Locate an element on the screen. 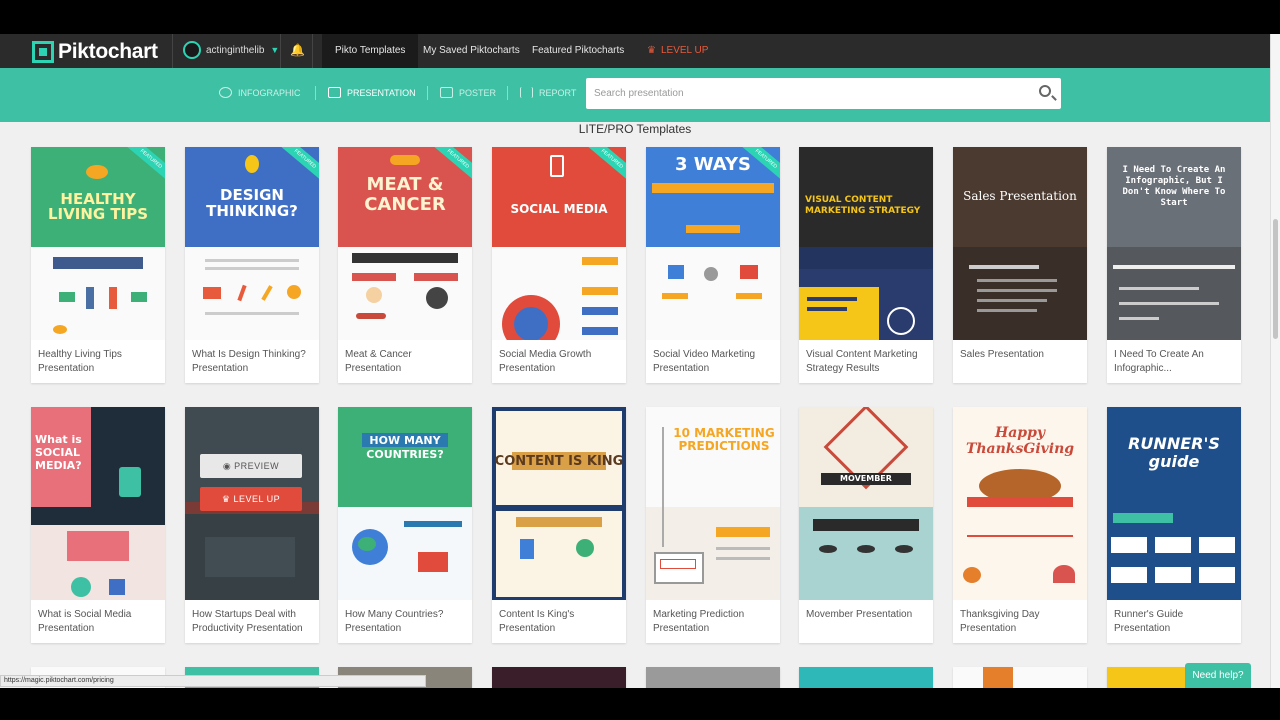 Image resolution: width=1280 pixels, height=720 pixels. template-title: Marketing Prediction Presentation is located at coordinates (713, 621).